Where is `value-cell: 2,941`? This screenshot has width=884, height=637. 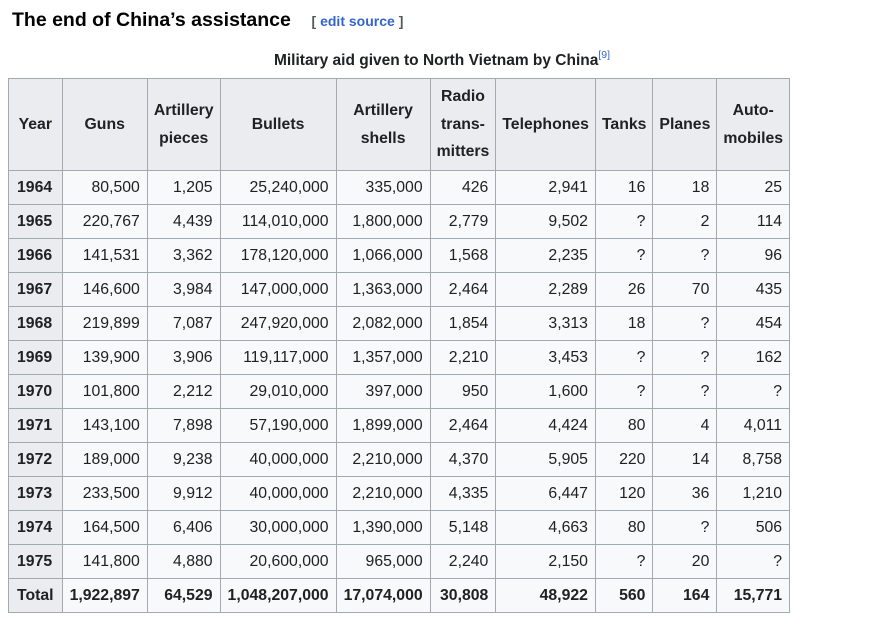 value-cell: 2,941 is located at coordinates (545, 187).